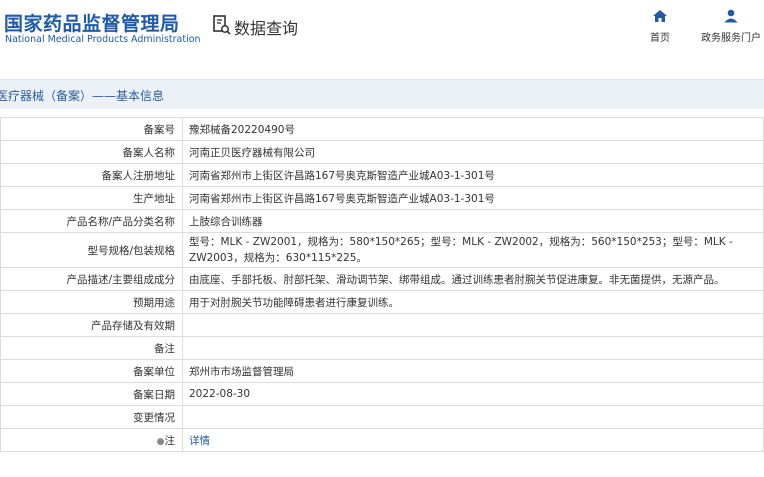 The image size is (764, 477). I want to click on row-label: 产品名称/产品分类名称, so click(91, 221).